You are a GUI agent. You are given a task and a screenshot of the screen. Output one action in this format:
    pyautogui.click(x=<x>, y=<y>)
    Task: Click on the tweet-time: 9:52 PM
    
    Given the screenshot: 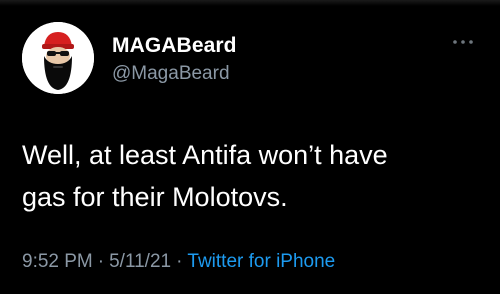 What is the action you would take?
    pyautogui.click(x=57, y=261)
    